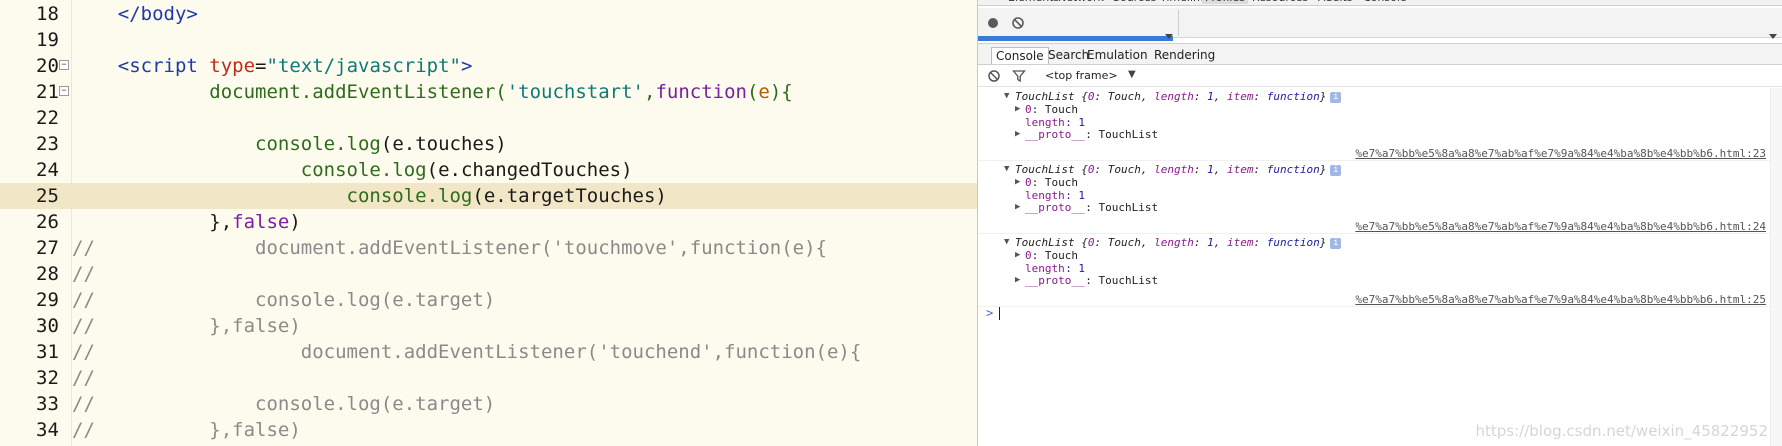 The height and width of the screenshot is (446, 1782). What do you see at coordinates (994, 76) in the screenshot?
I see `clear-console-icon` at bounding box center [994, 76].